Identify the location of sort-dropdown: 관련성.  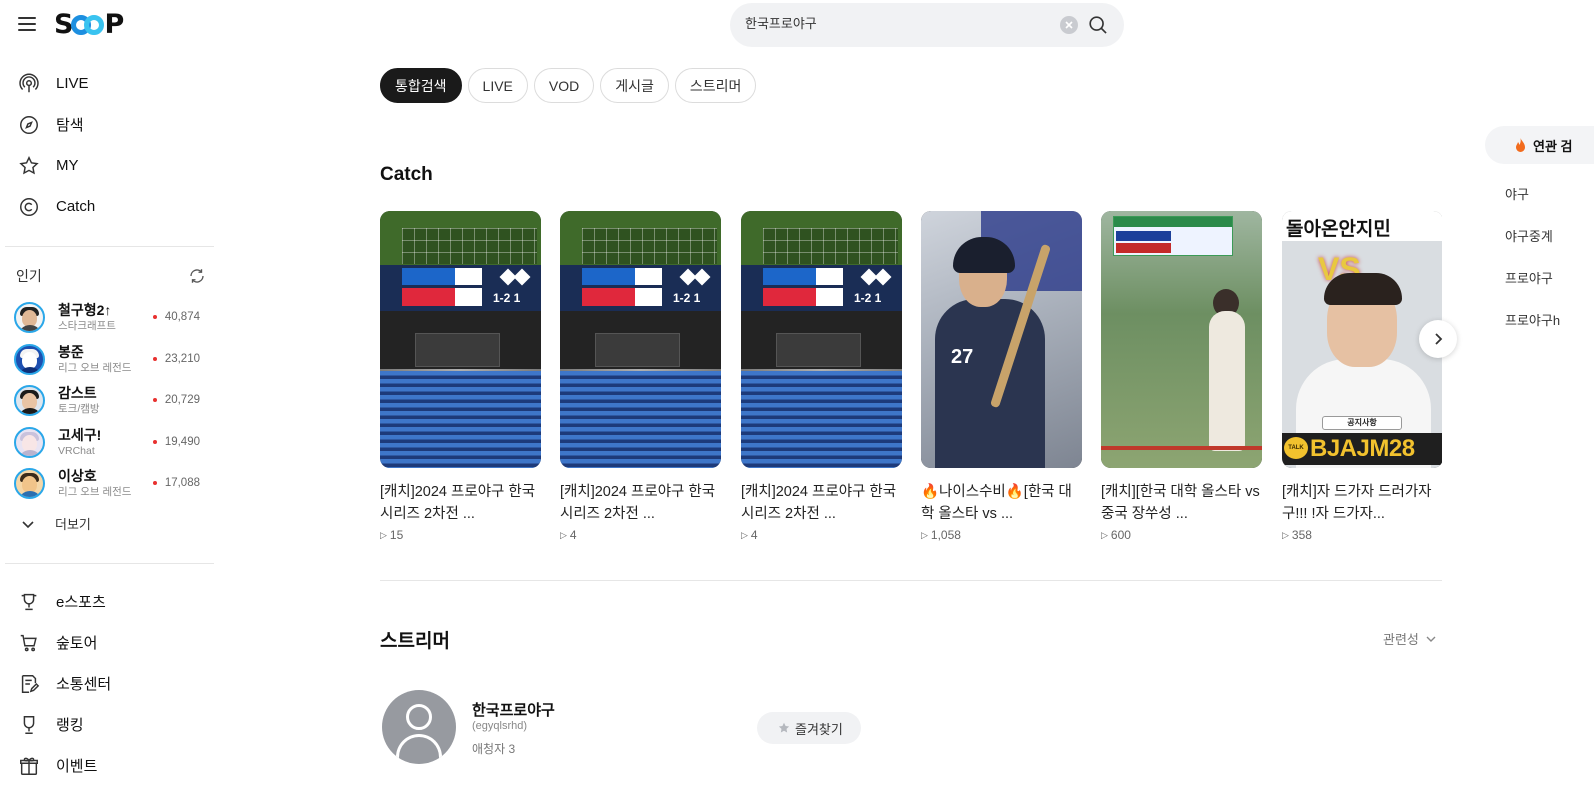
(1410, 638).